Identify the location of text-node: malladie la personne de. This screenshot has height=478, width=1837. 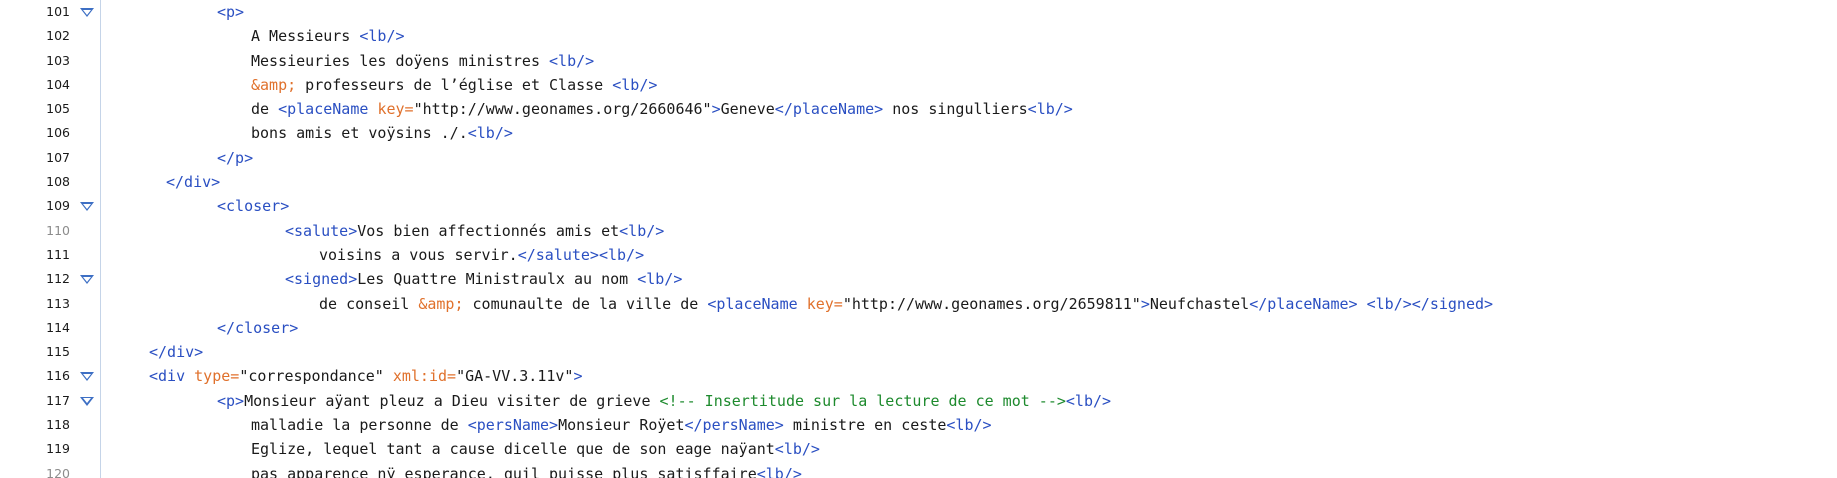
(359, 425).